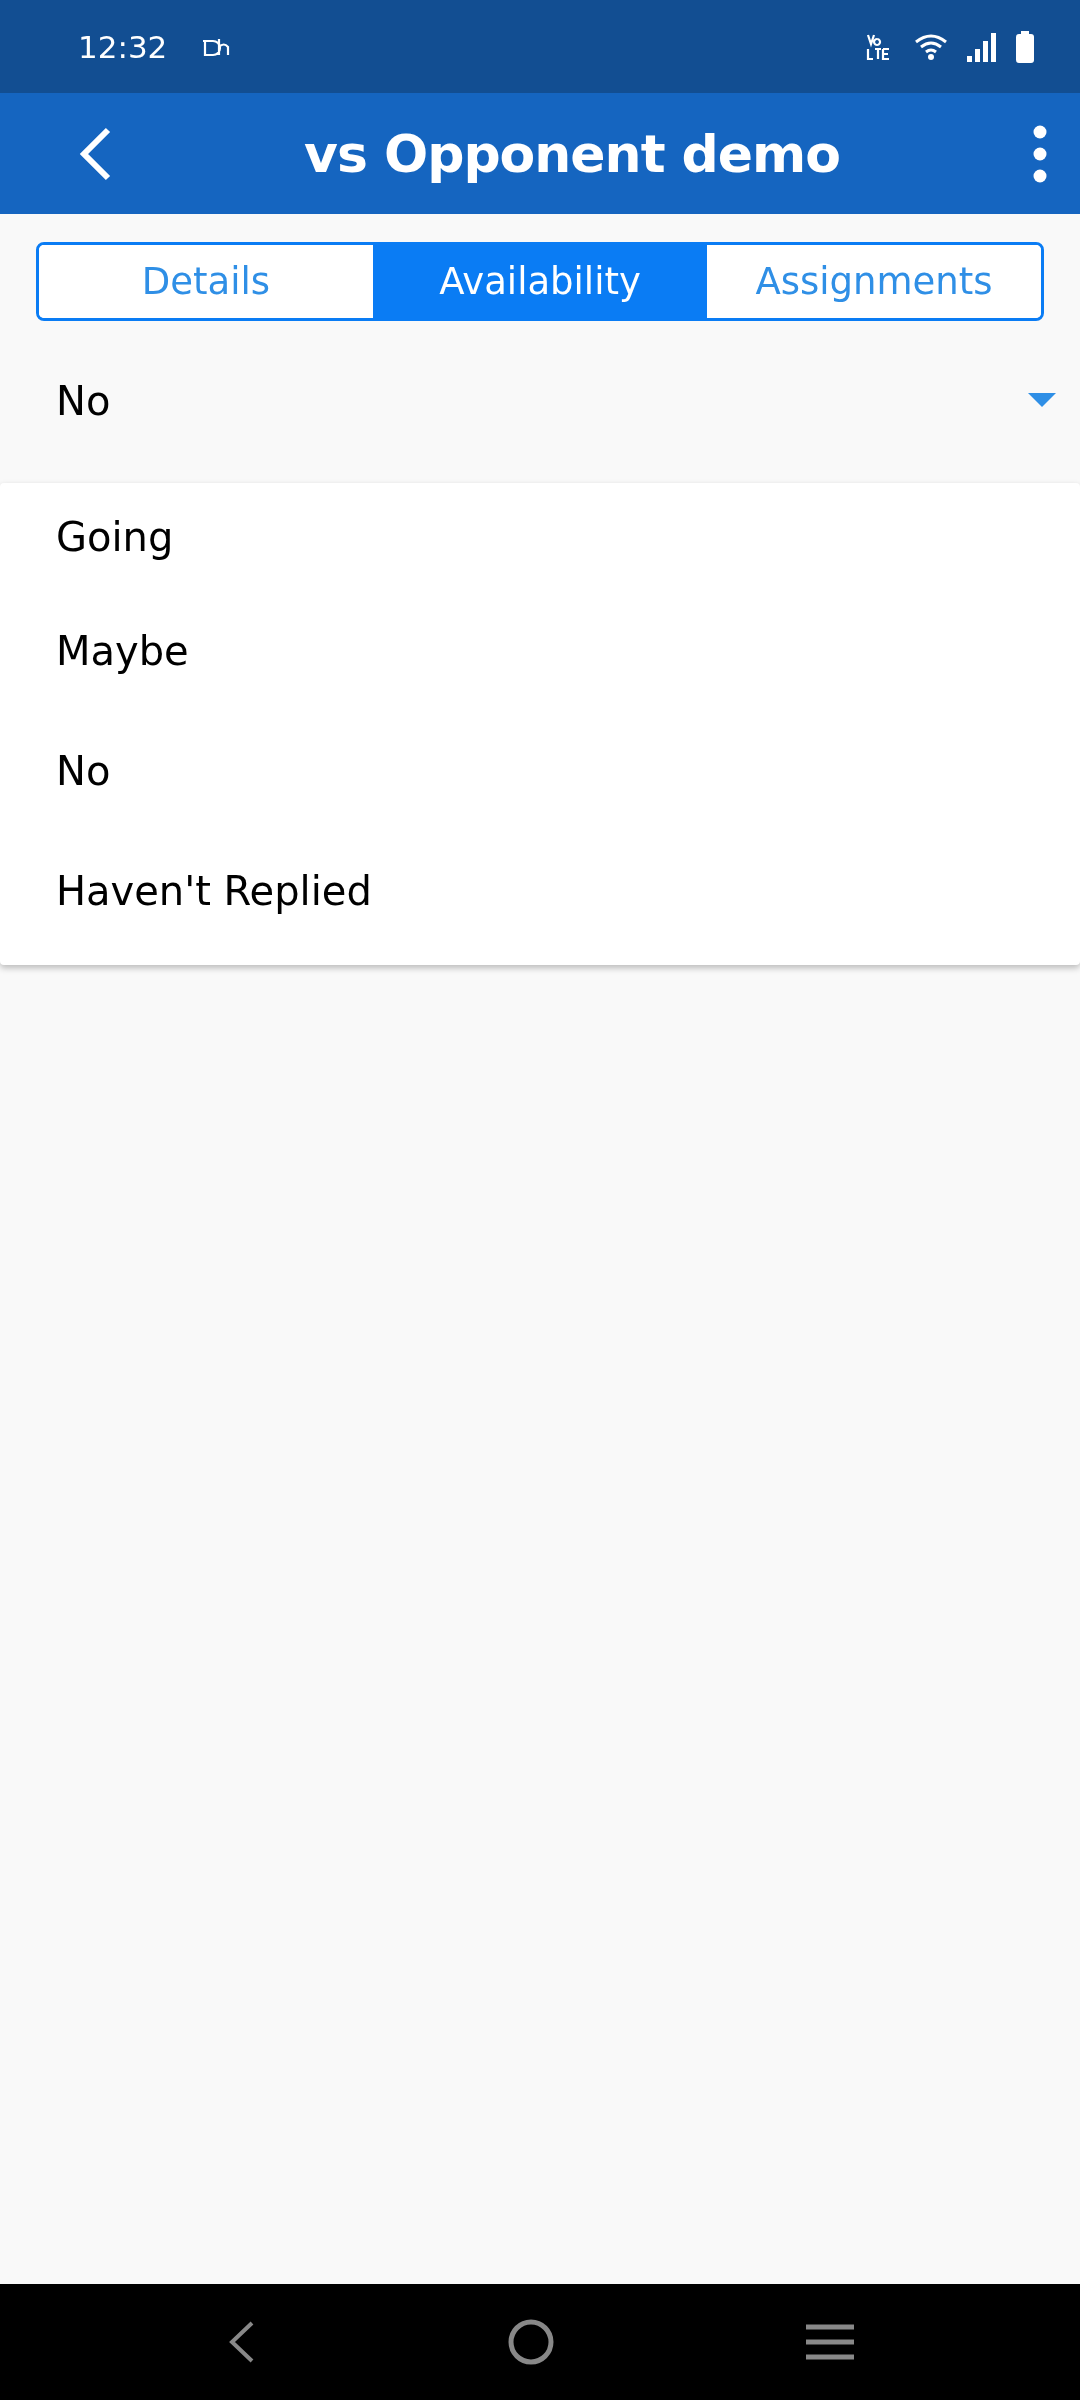 The image size is (1080, 2400). Describe the element at coordinates (540, 891) in the screenshot. I see `menu-item: Haven't Replied` at that location.